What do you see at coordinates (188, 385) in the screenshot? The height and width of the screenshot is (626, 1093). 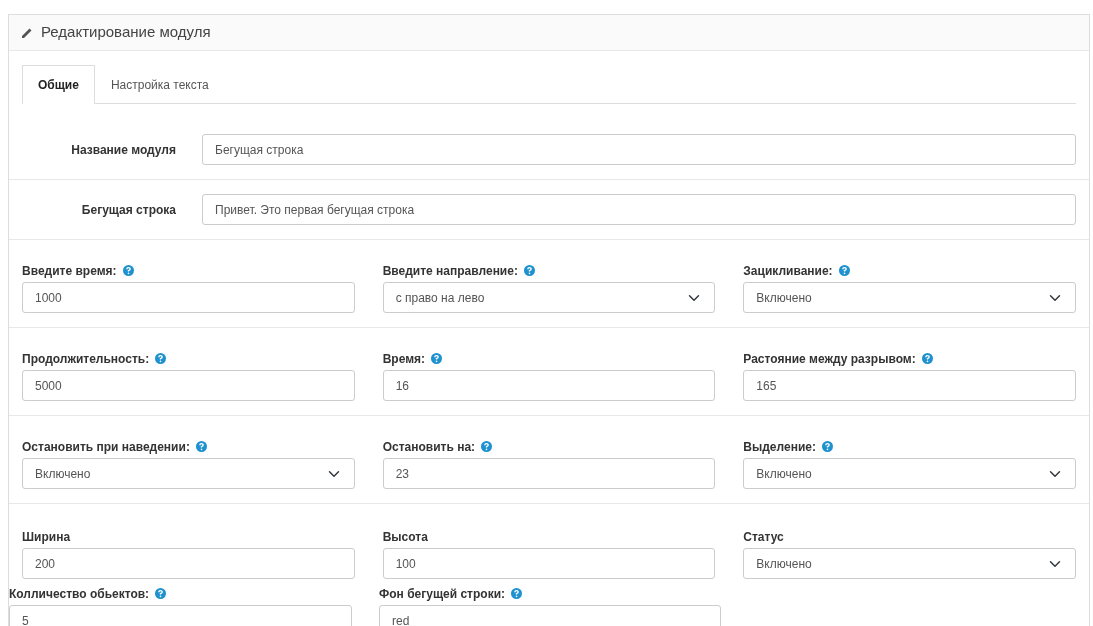 I see `text-field: 5000` at bounding box center [188, 385].